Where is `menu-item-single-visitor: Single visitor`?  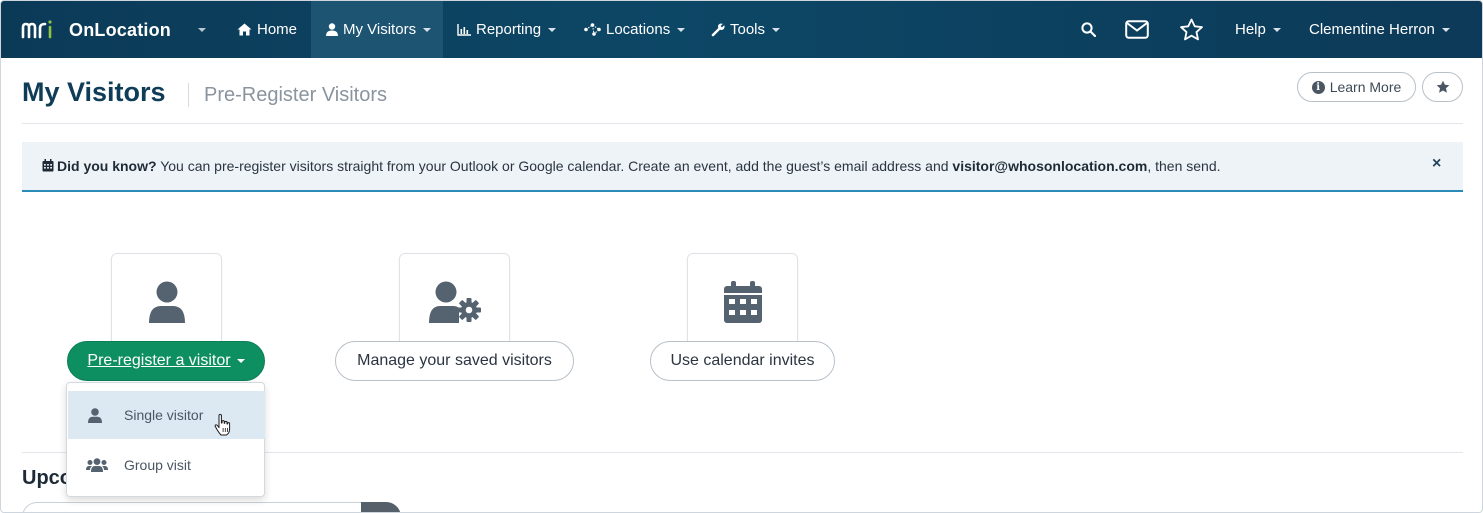
menu-item-single-visitor: Single visitor is located at coordinates (166, 415).